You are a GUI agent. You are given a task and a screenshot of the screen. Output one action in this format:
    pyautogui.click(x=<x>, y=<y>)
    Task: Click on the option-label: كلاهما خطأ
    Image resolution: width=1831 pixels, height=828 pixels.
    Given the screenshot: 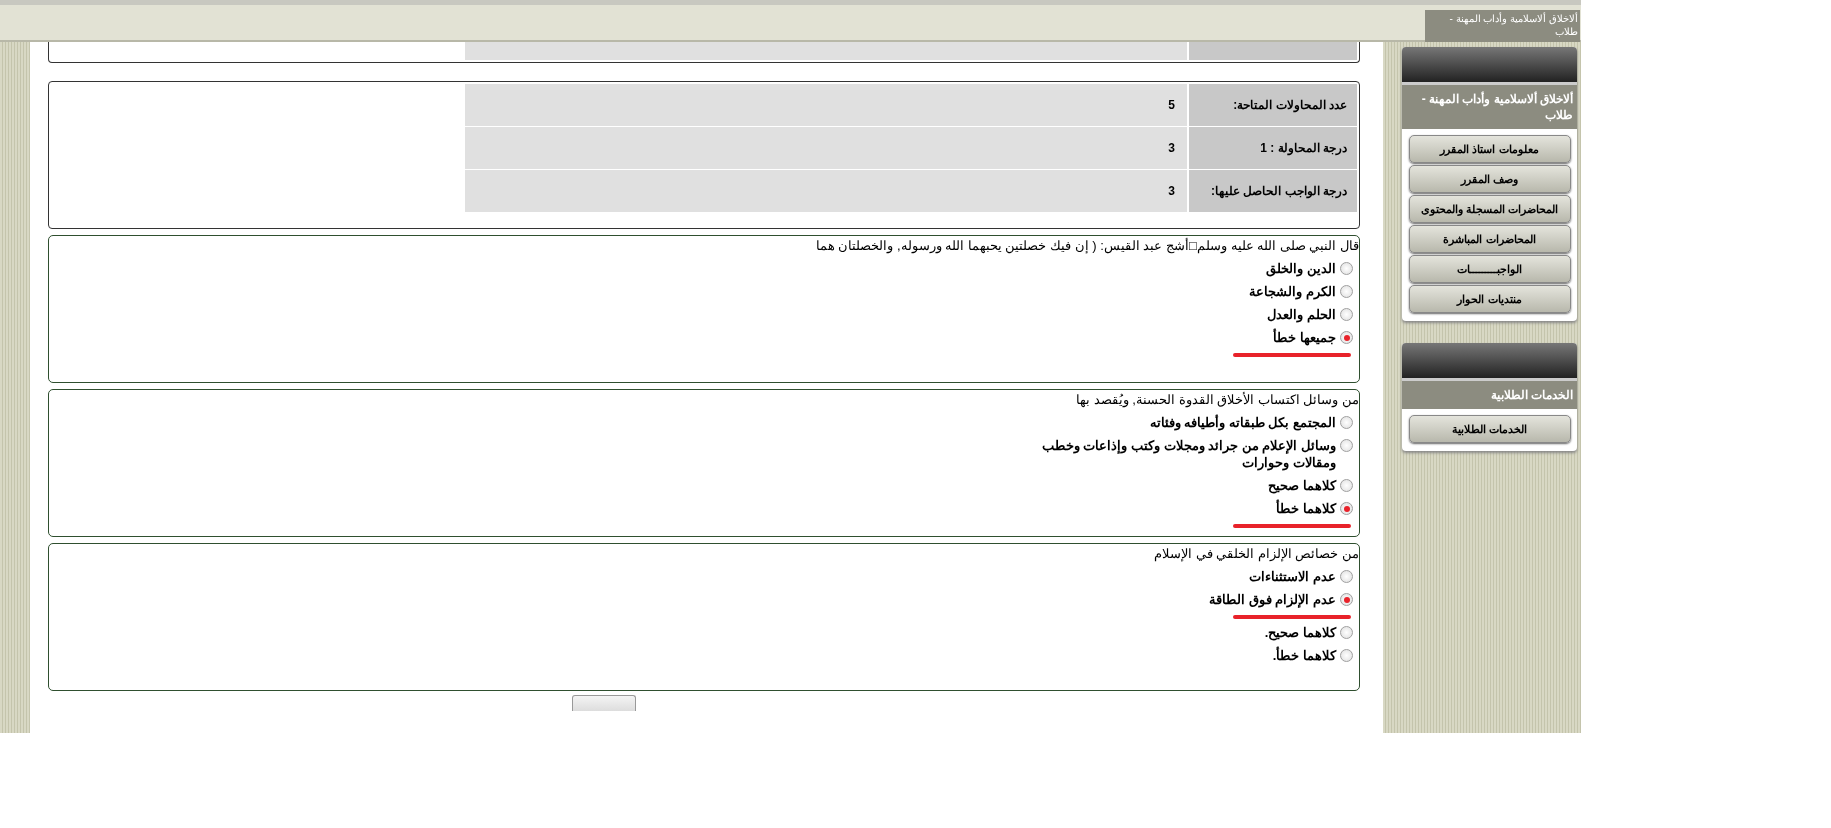 What is the action you would take?
    pyautogui.click(x=1306, y=508)
    